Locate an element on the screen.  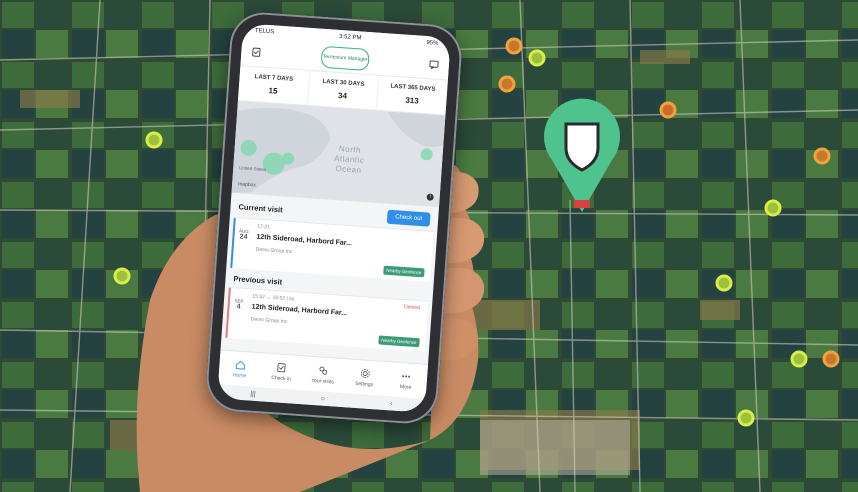
nav-more: More is located at coordinates (406, 380).